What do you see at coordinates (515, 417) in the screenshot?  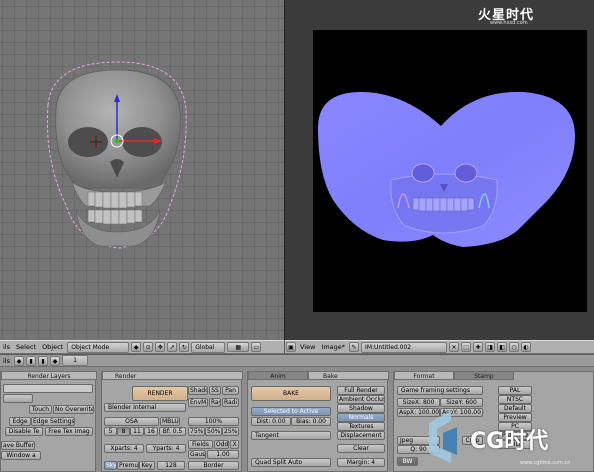 I see `preset-preview: Preview` at bounding box center [515, 417].